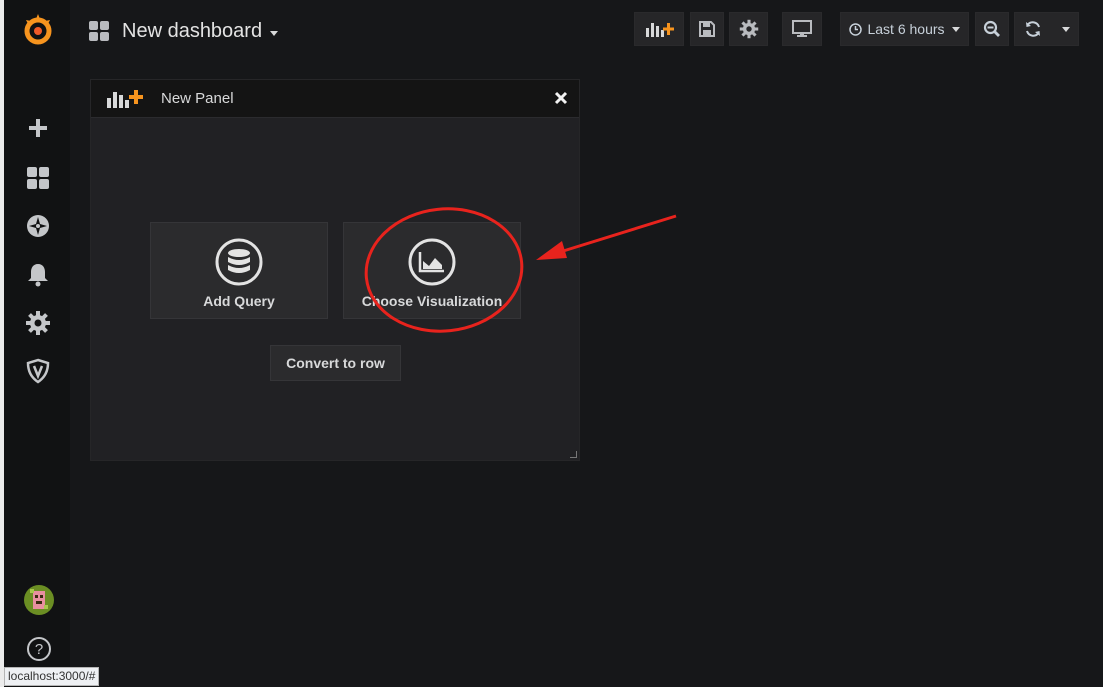  I want to click on shield-icon, so click(38, 371).